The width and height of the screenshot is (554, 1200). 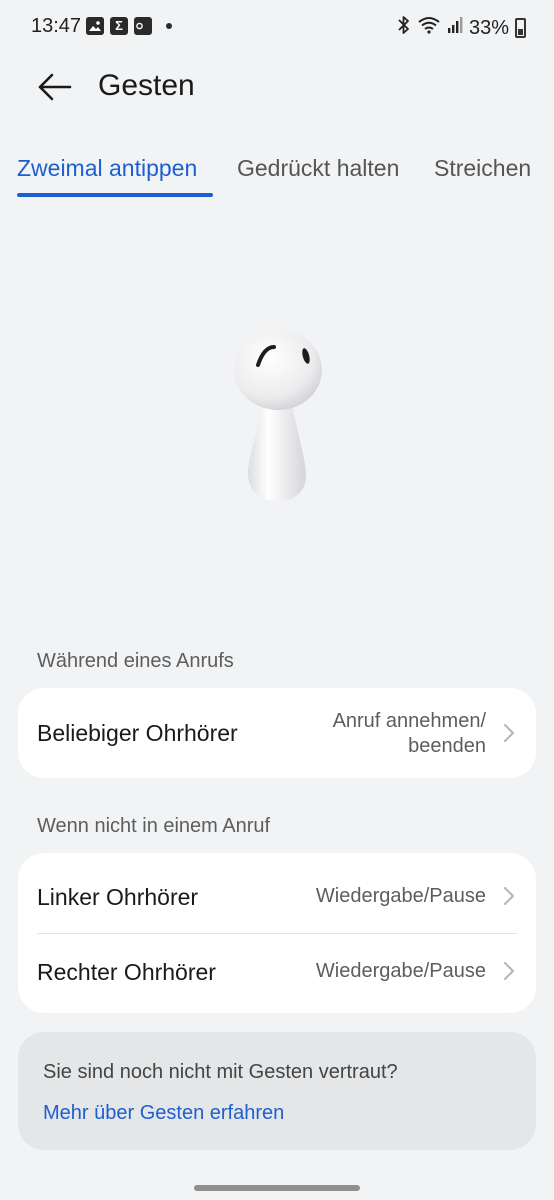 I want to click on row-value: Anruf annehmen/ beenden, so click(x=409, y=734).